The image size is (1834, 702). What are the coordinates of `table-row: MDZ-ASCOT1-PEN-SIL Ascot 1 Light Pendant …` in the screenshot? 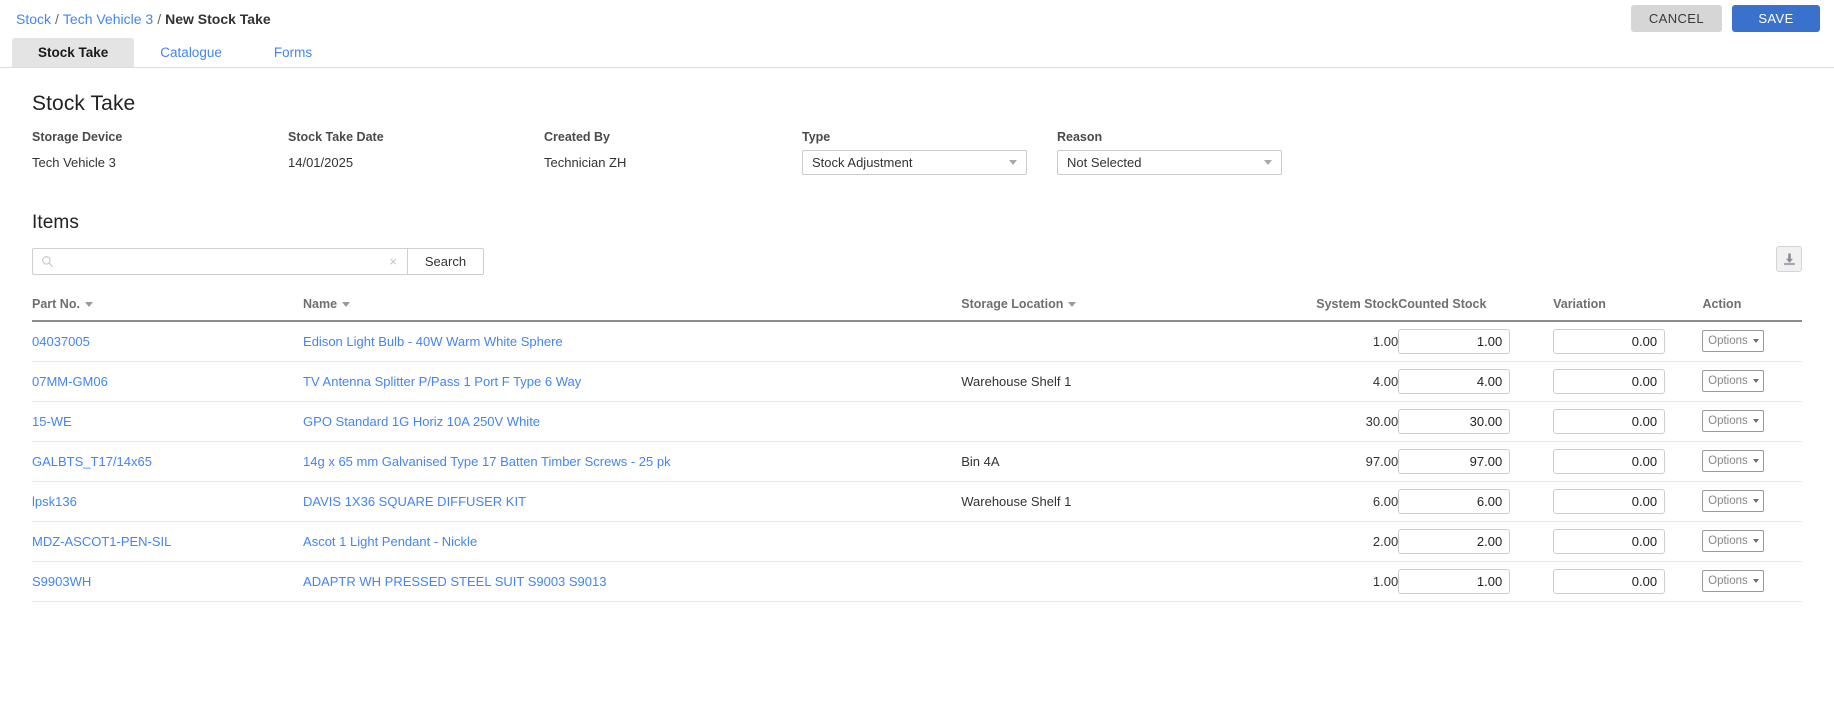 It's located at (917, 541).